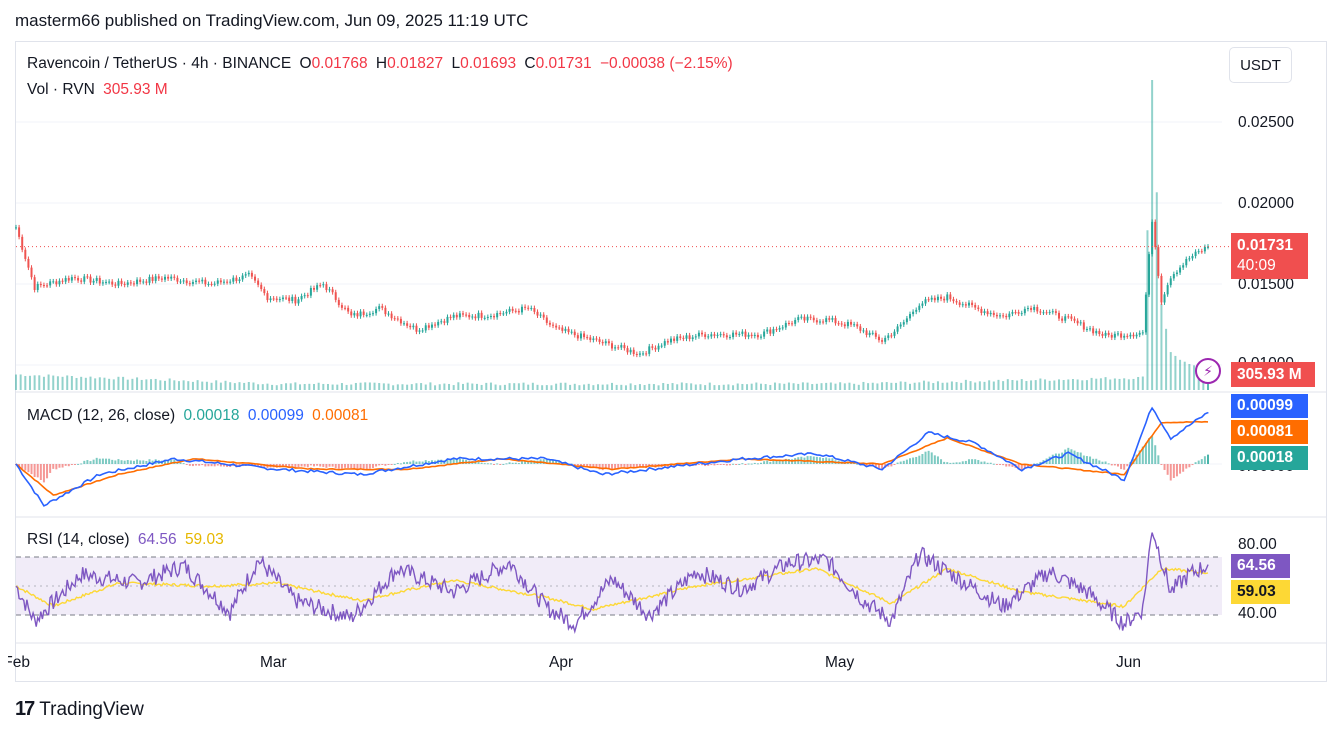 The height and width of the screenshot is (735, 1341). I want to click on volume-label: Vol · RVN, so click(61, 89).